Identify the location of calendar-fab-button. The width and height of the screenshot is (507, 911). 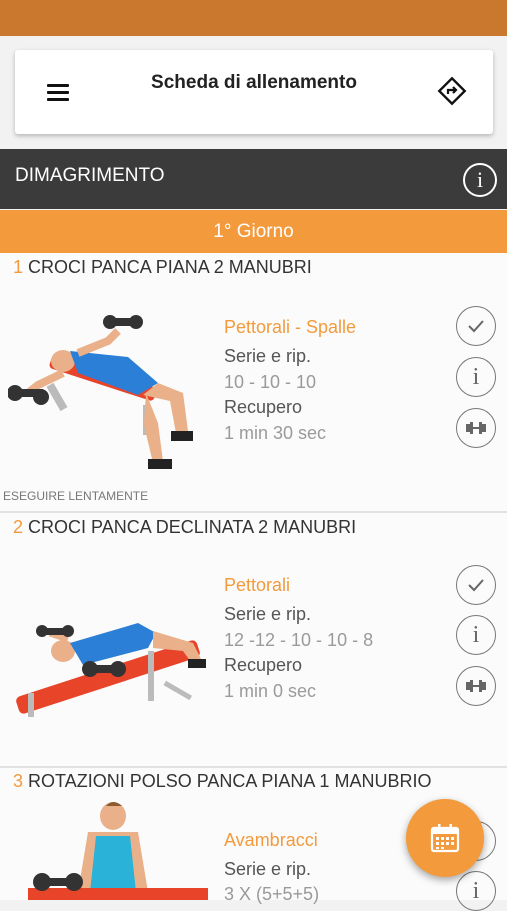
(445, 838).